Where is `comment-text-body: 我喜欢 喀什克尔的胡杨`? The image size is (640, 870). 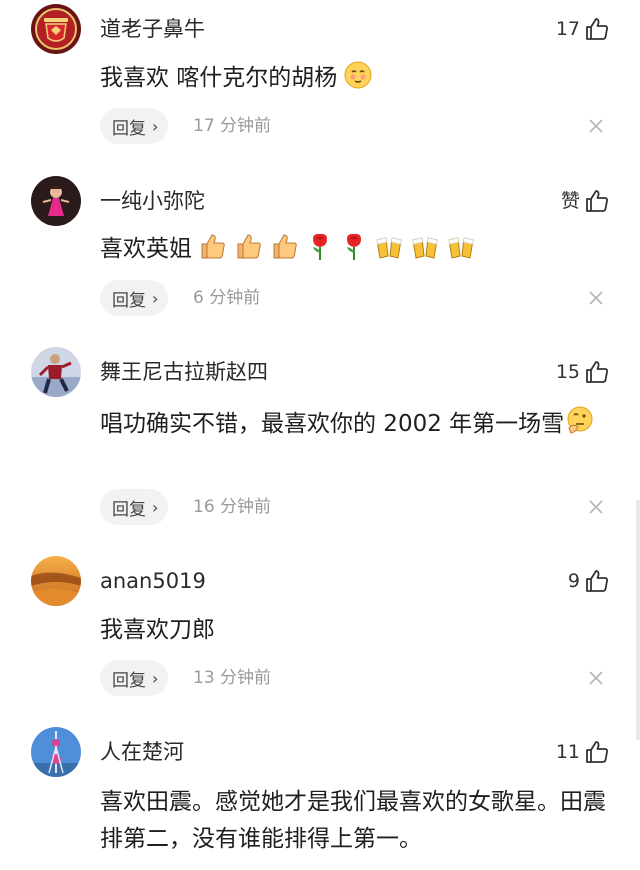
comment-text-body: 我喜欢 喀什克尔的胡杨 is located at coordinates (219, 78).